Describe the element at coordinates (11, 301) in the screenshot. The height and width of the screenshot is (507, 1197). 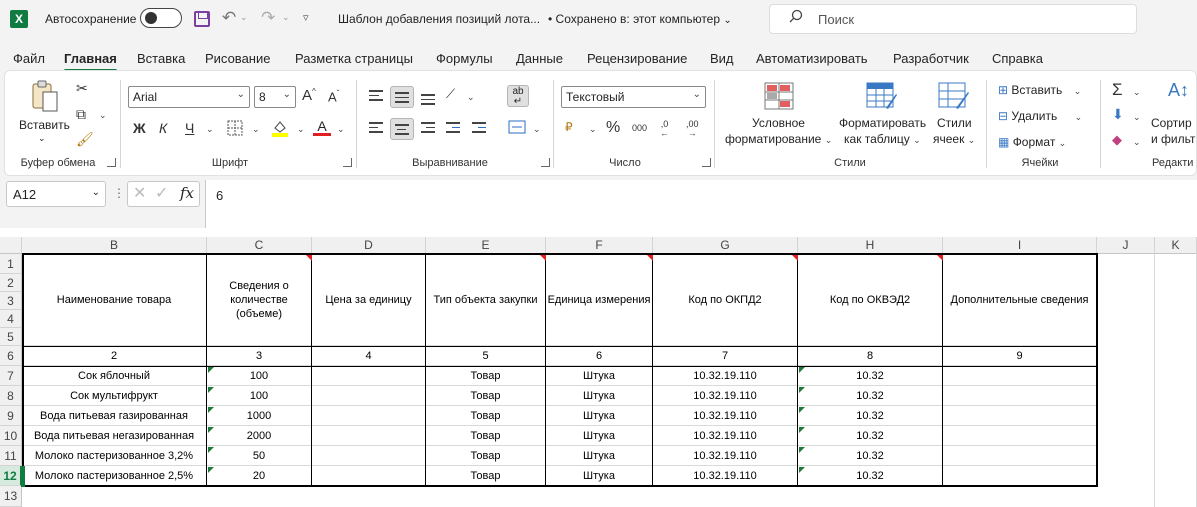
I see `row-header: 3` at that location.